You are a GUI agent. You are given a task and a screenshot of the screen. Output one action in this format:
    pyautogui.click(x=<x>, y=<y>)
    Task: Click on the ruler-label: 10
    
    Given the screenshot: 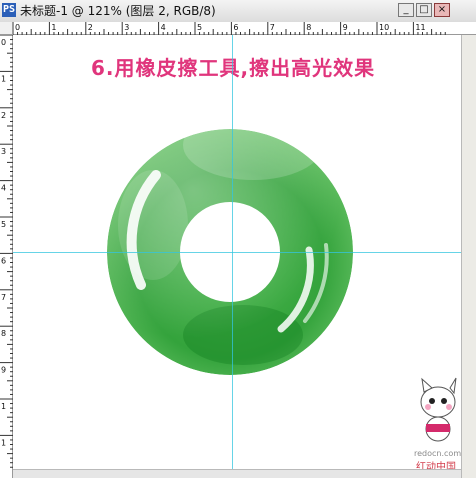 What is the action you would take?
    pyautogui.click(x=384, y=27)
    